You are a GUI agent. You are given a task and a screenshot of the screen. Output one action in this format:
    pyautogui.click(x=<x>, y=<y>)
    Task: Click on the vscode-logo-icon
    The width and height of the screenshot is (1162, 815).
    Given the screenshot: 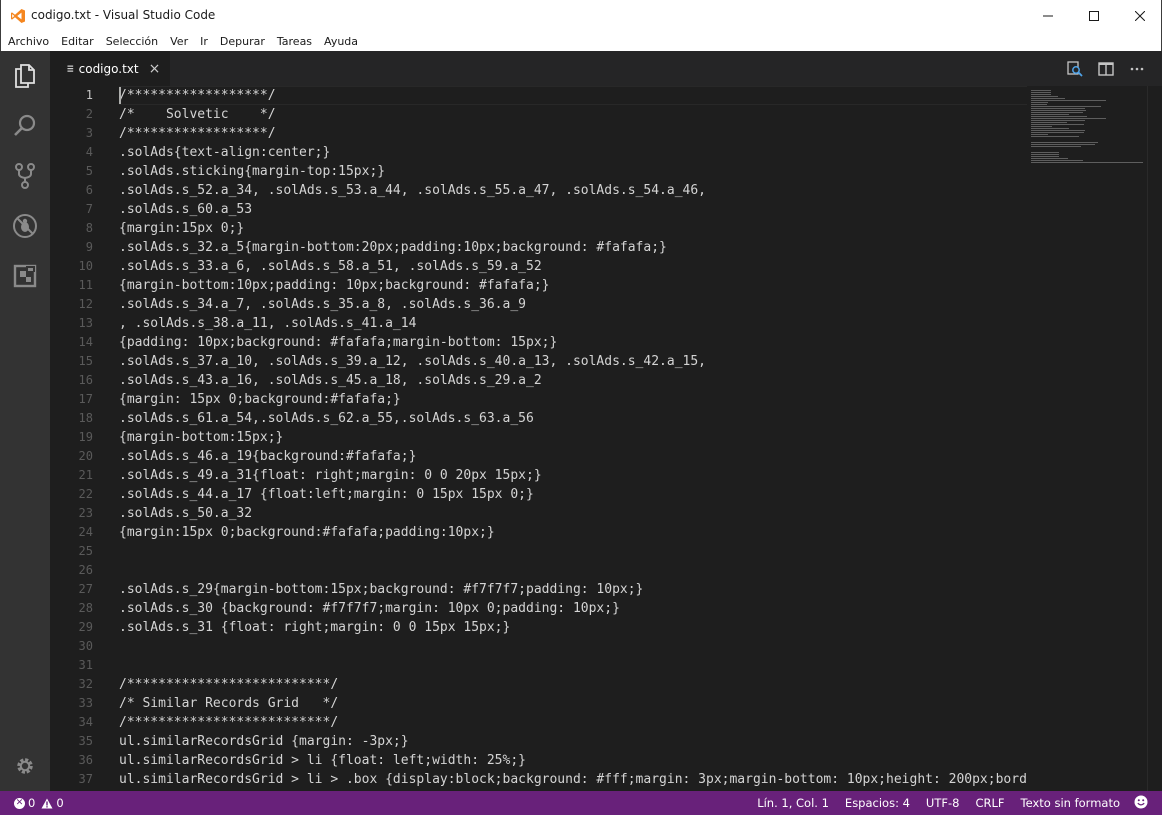 What is the action you would take?
    pyautogui.click(x=18, y=16)
    